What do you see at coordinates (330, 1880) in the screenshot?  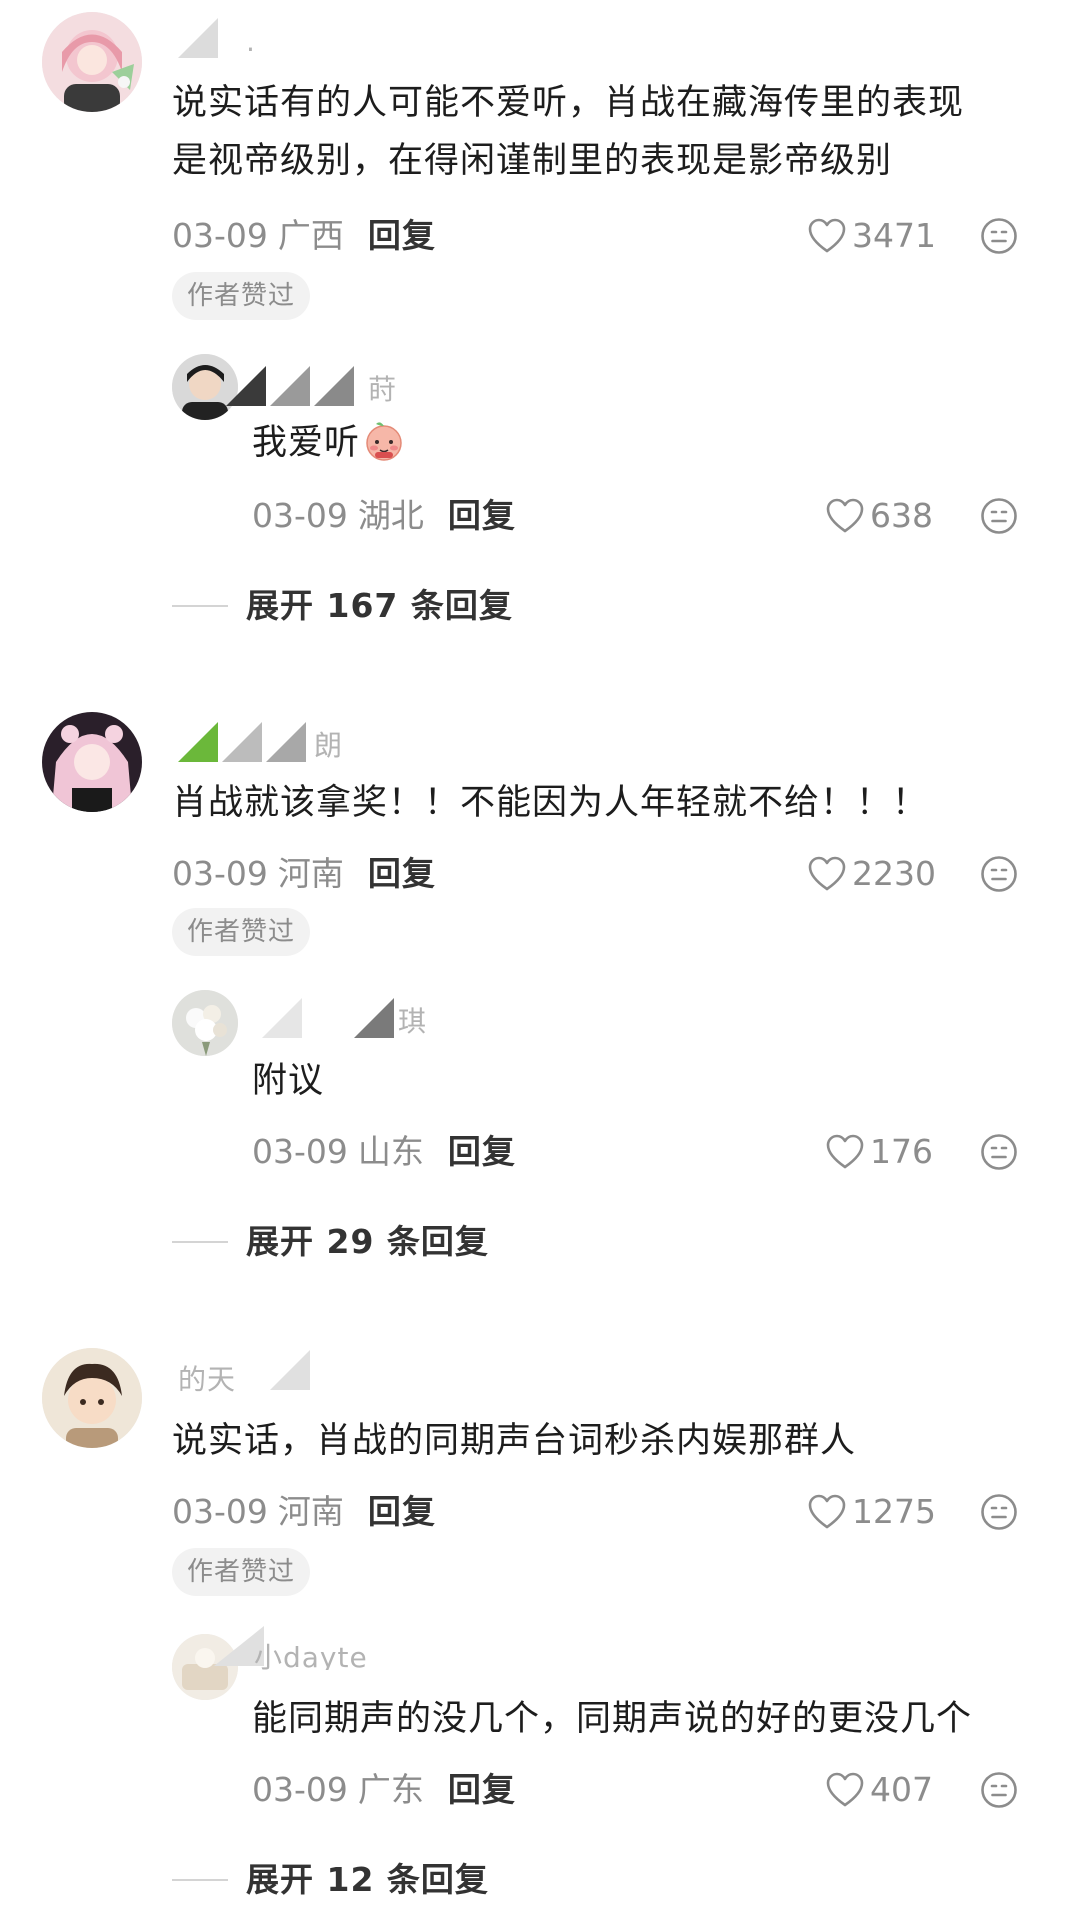 I see `expand-replies-button: 展开 12 条回复` at bounding box center [330, 1880].